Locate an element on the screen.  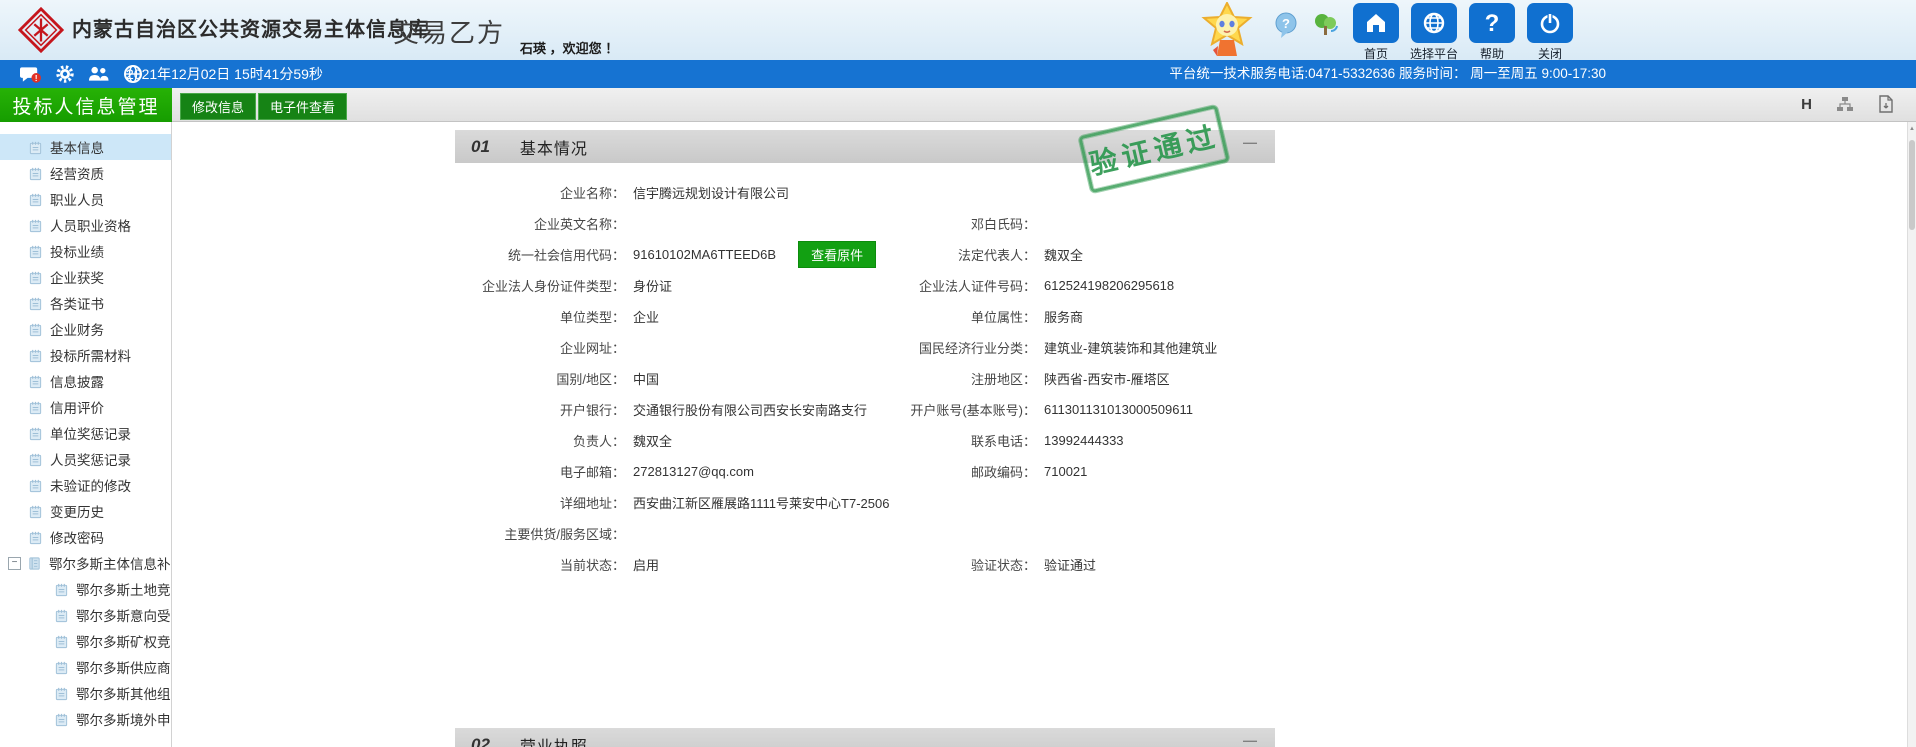
field-label: 统一社会信用代码： is located at coordinates (566, 255).